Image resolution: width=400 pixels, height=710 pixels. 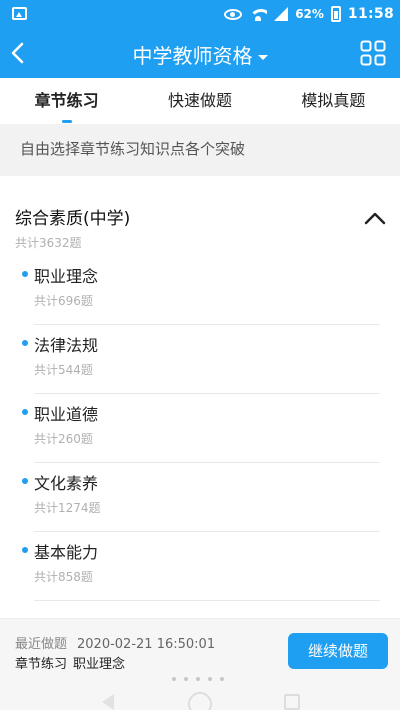 I want to click on item-name: 法律法规, so click(x=66, y=345).